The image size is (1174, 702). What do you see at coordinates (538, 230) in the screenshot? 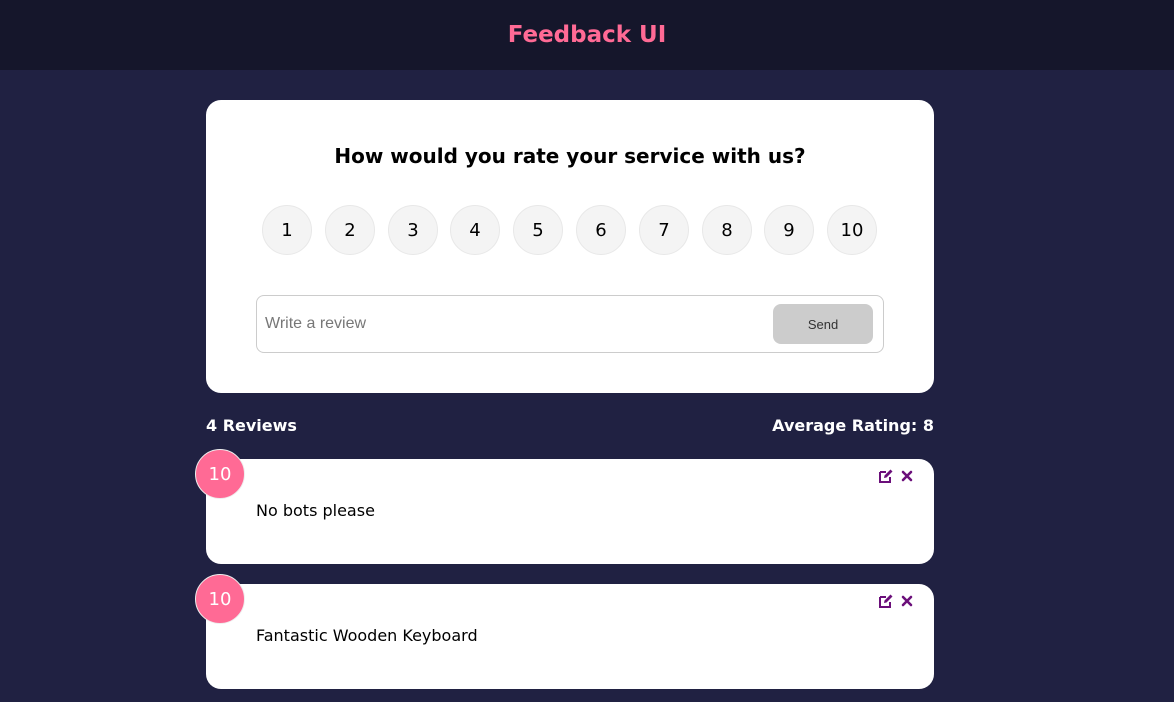
I see `rating-option-5: 5` at bounding box center [538, 230].